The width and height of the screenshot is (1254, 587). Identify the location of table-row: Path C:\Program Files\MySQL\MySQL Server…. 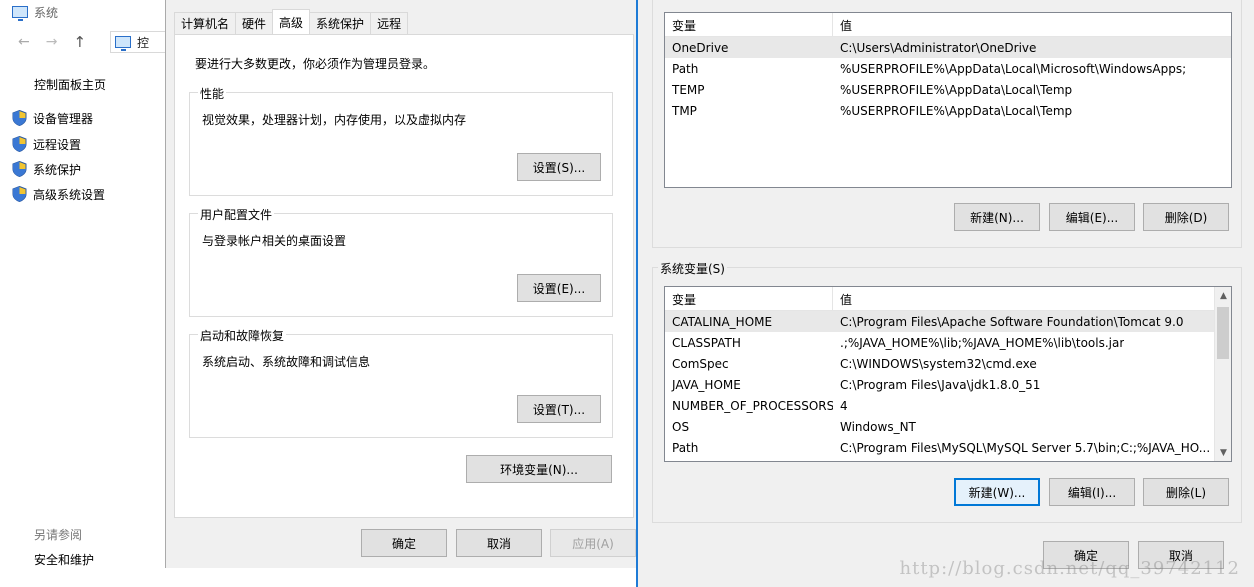
(939, 447).